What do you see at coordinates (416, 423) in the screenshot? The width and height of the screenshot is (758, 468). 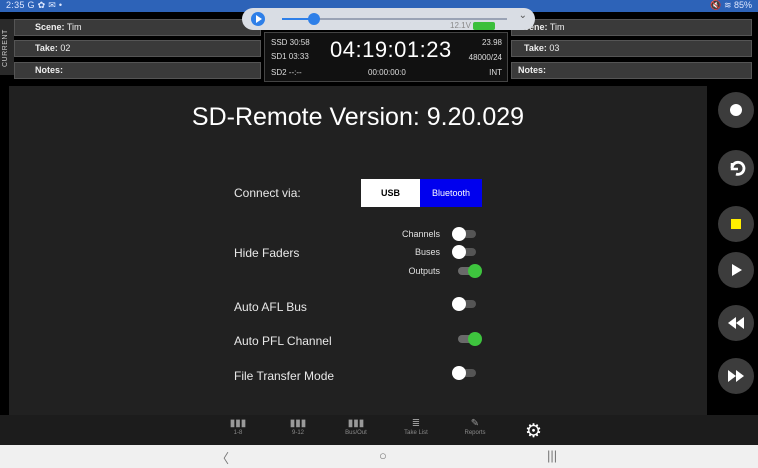 I see `take-list-icon: ≣` at bounding box center [416, 423].